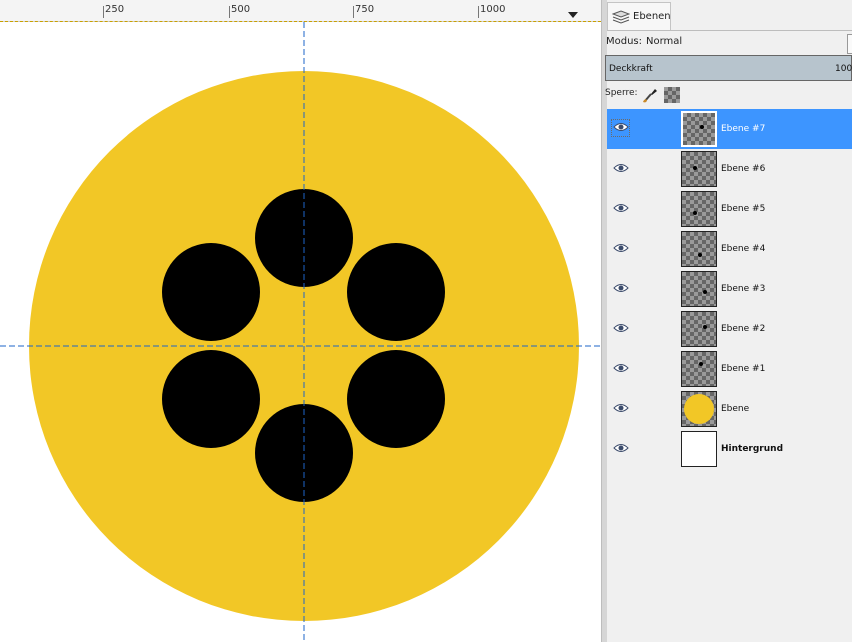  I want to click on layer-name: Ebene #7, so click(743, 129).